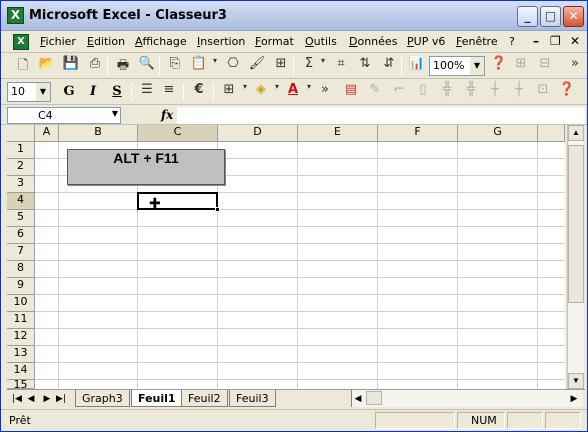  What do you see at coordinates (183, 92) in the screenshot?
I see `separator` at bounding box center [183, 92].